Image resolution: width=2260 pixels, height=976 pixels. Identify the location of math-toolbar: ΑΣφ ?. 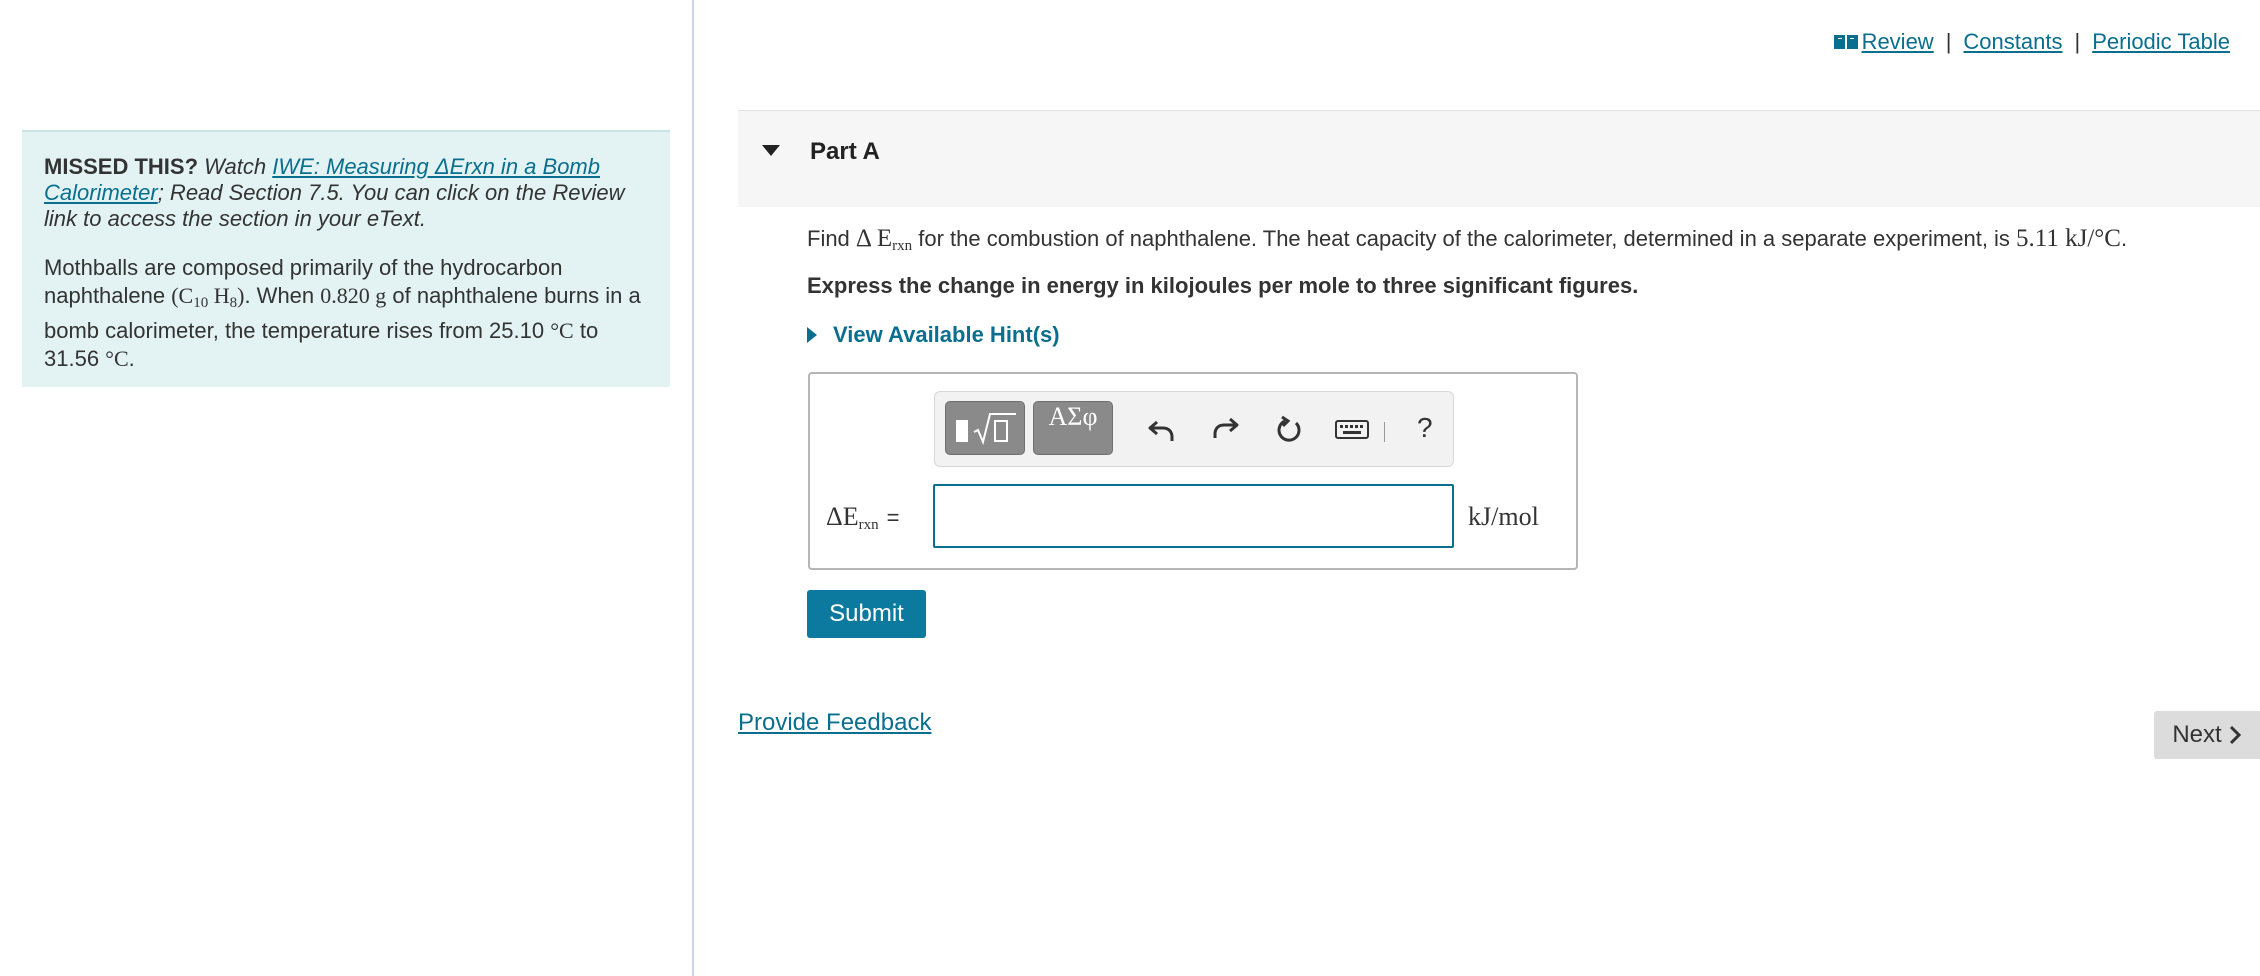
(1194, 429).